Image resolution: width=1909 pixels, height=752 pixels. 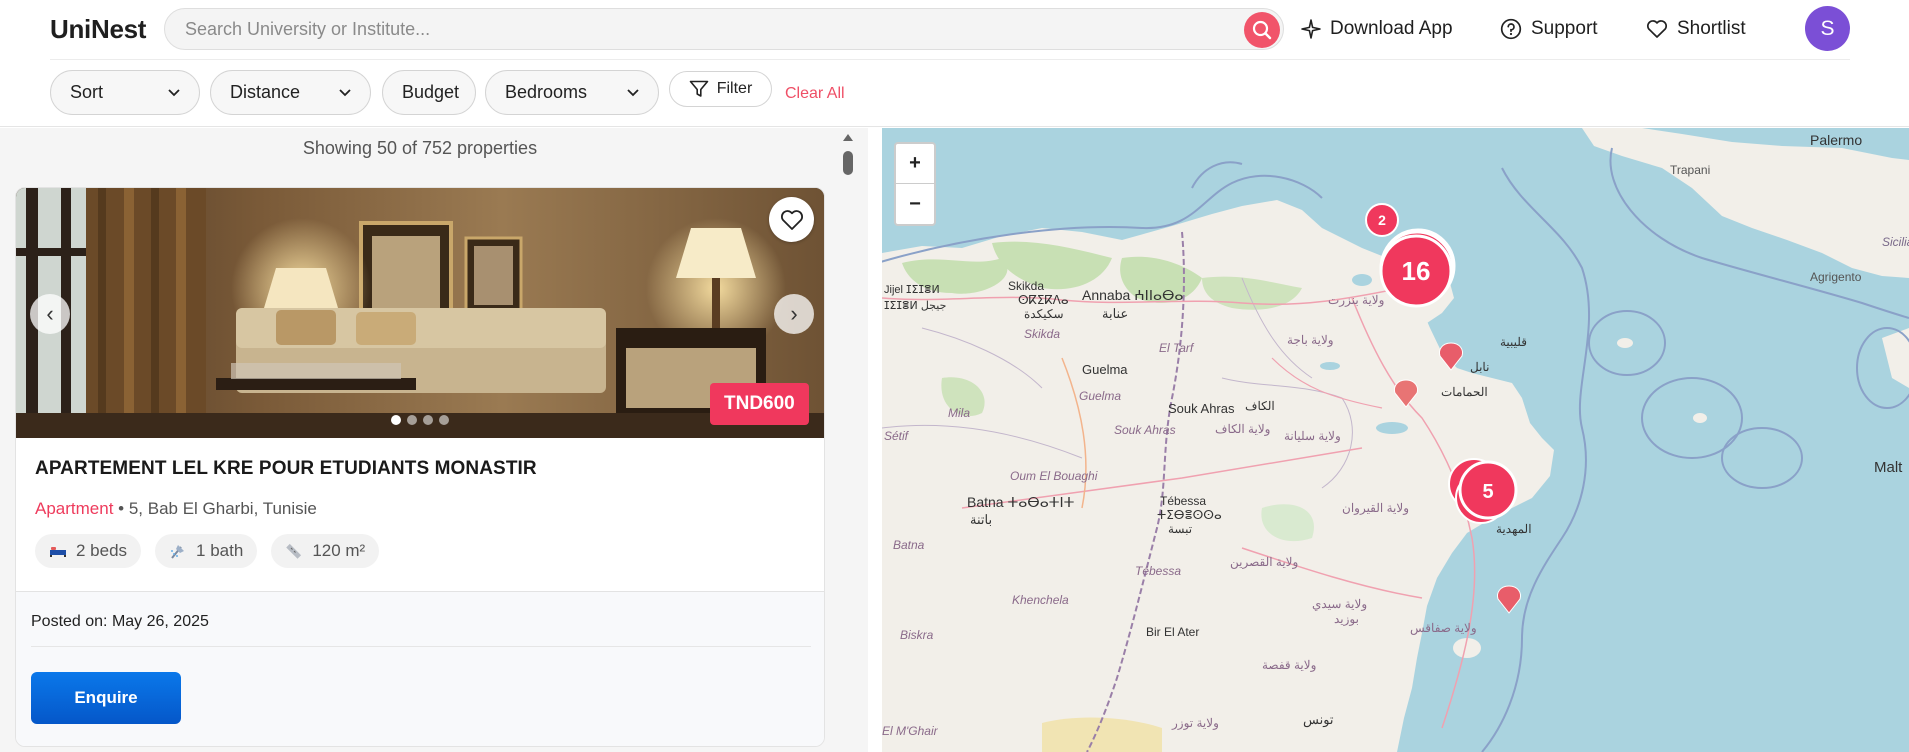 What do you see at coordinates (897, 436) in the screenshot?
I see `svg-text: Sétif` at bounding box center [897, 436].